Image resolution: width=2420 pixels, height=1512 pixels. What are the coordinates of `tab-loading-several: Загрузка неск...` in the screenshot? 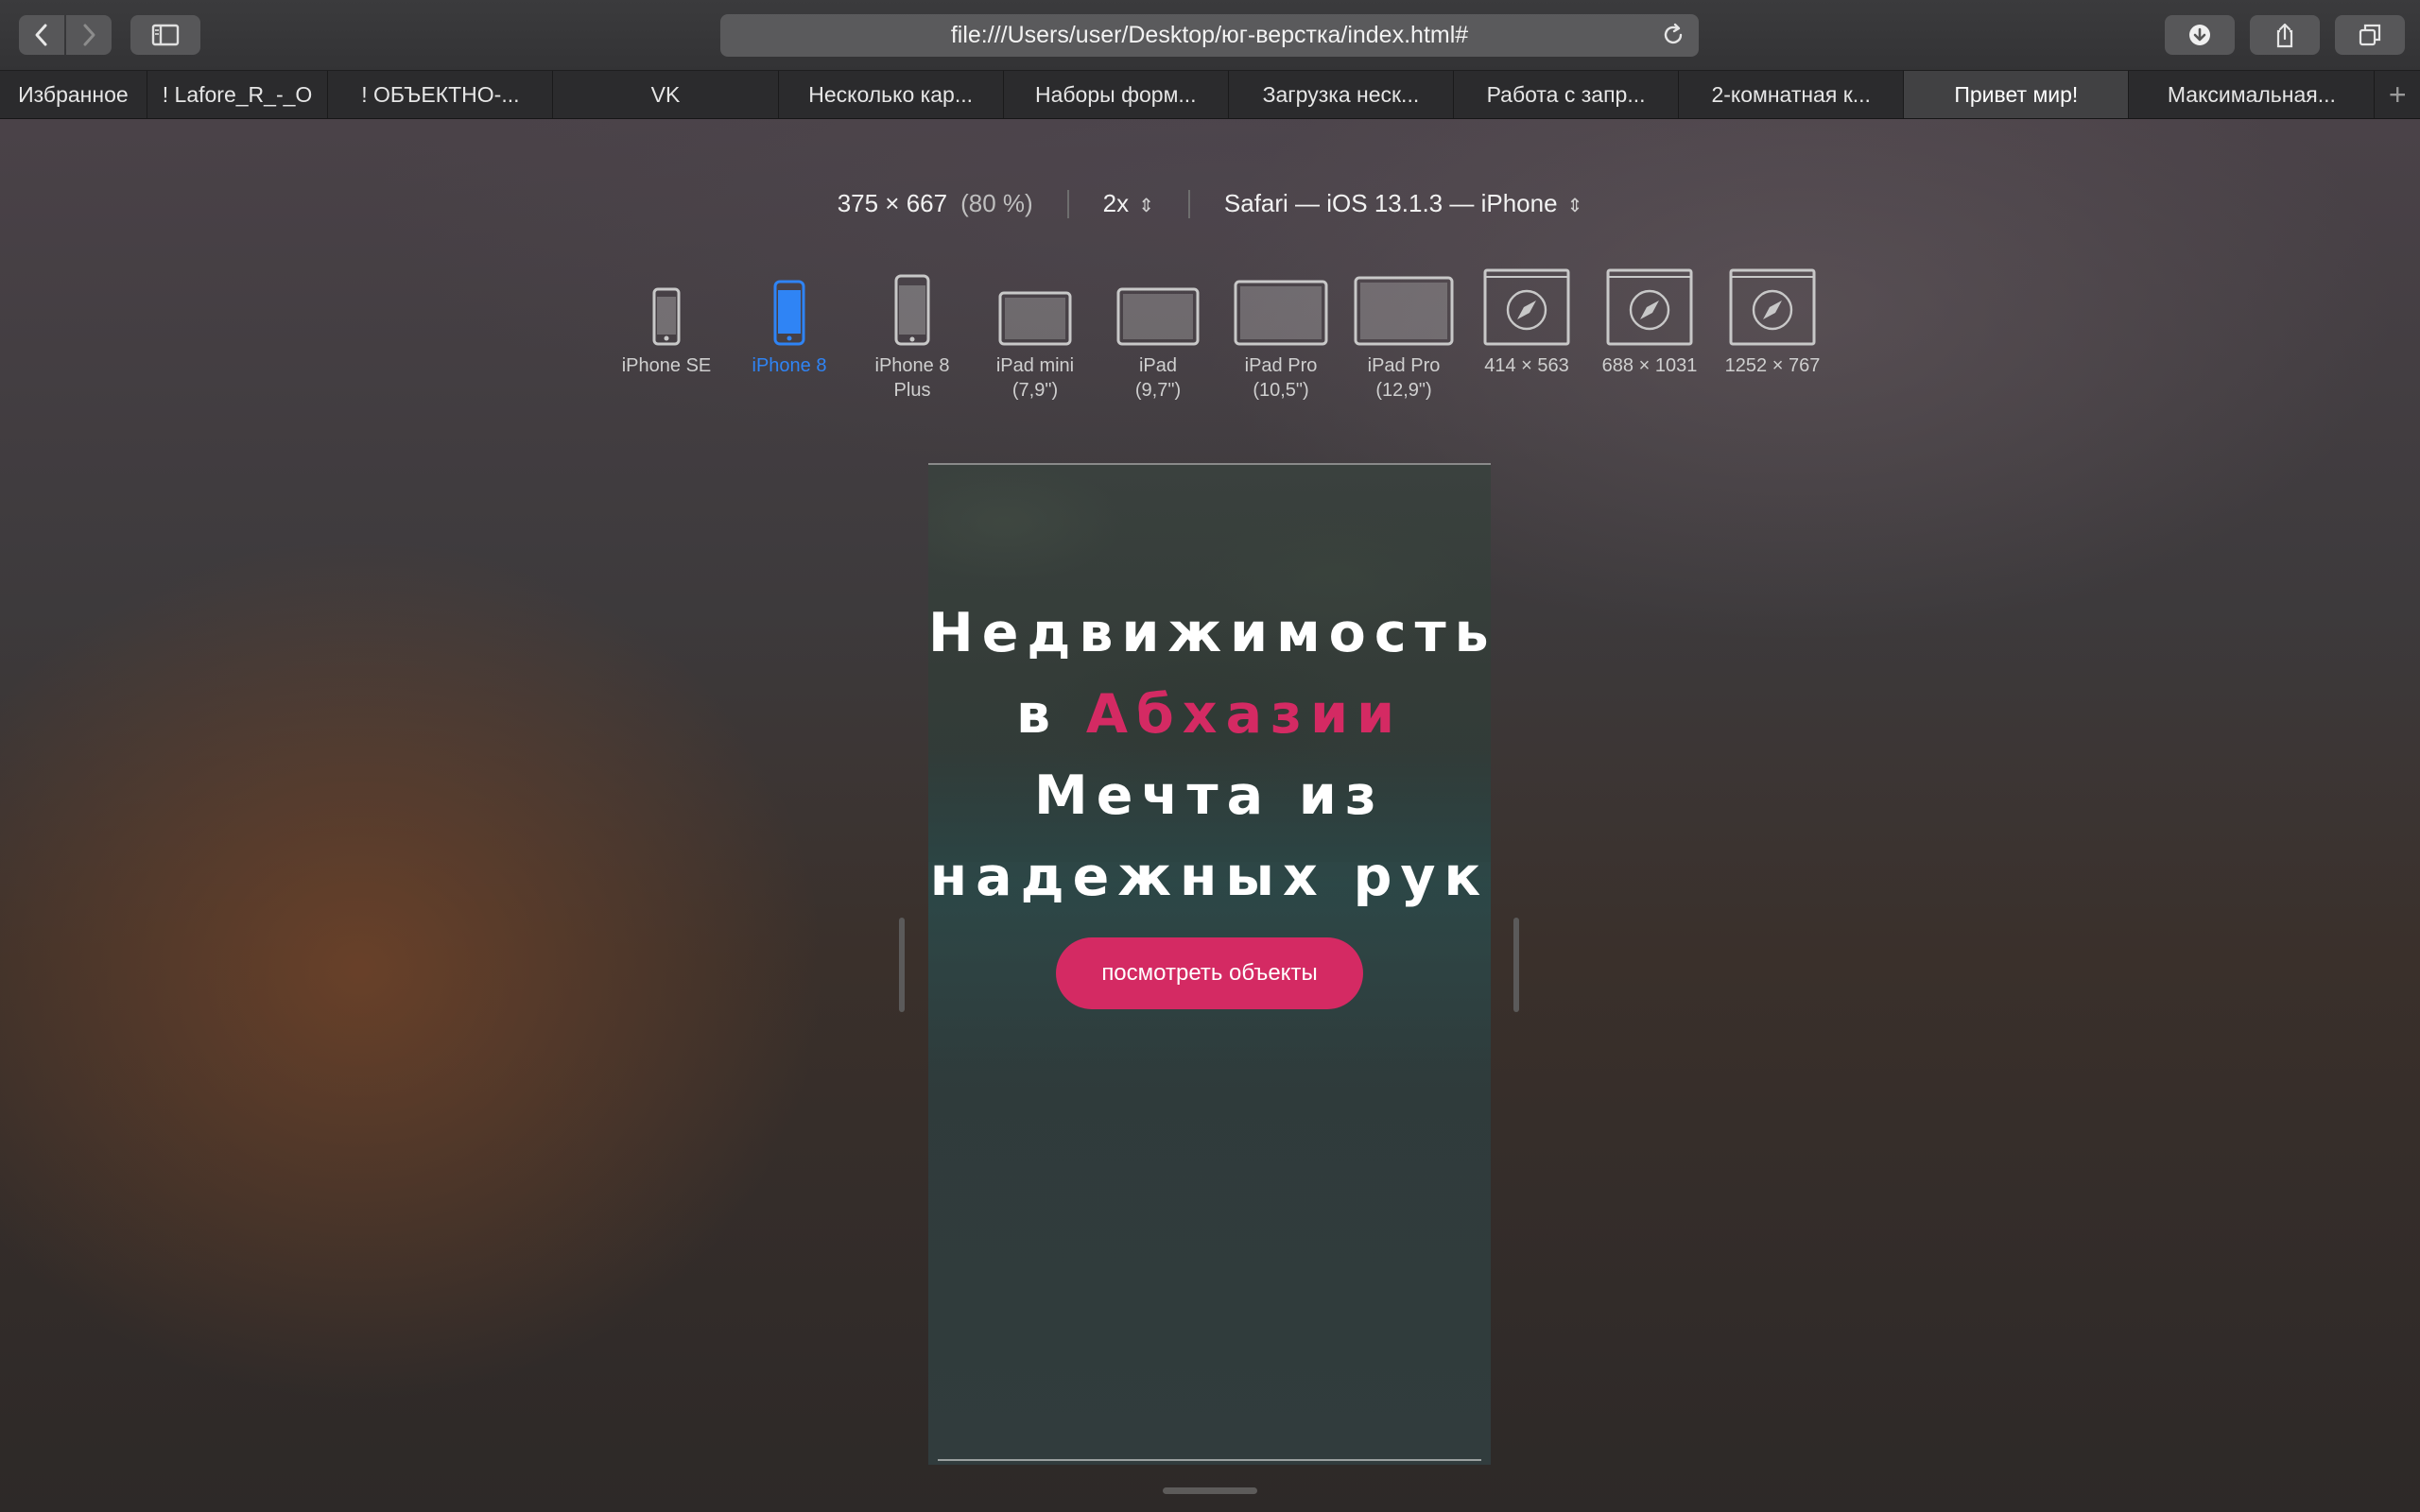 It's located at (1341, 94).